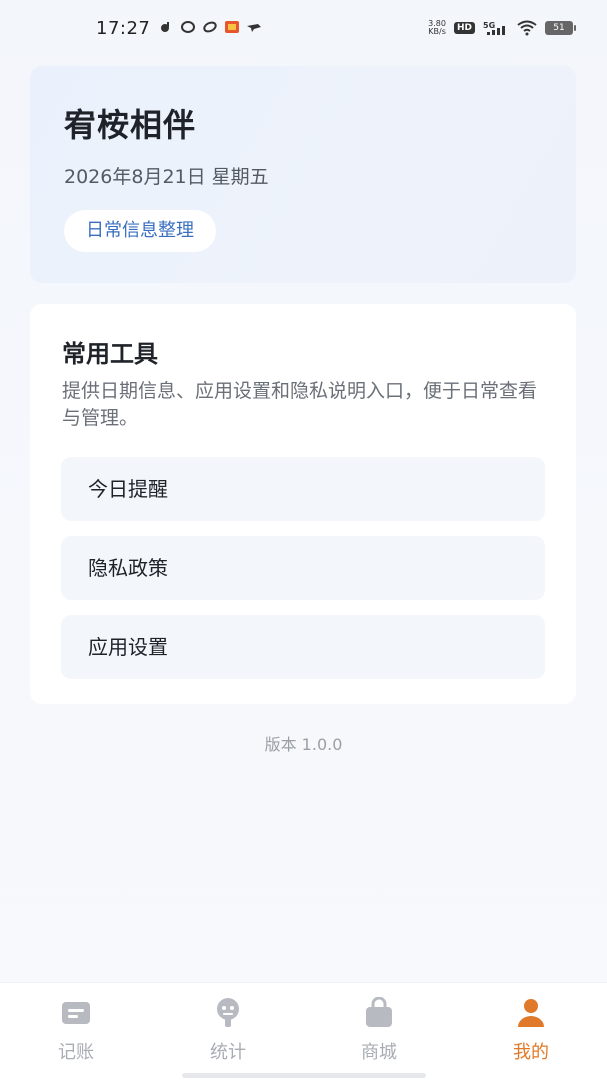 The width and height of the screenshot is (607, 1080). Describe the element at coordinates (303, 744) in the screenshot. I see `version-text: 版本 1.0.0` at that location.